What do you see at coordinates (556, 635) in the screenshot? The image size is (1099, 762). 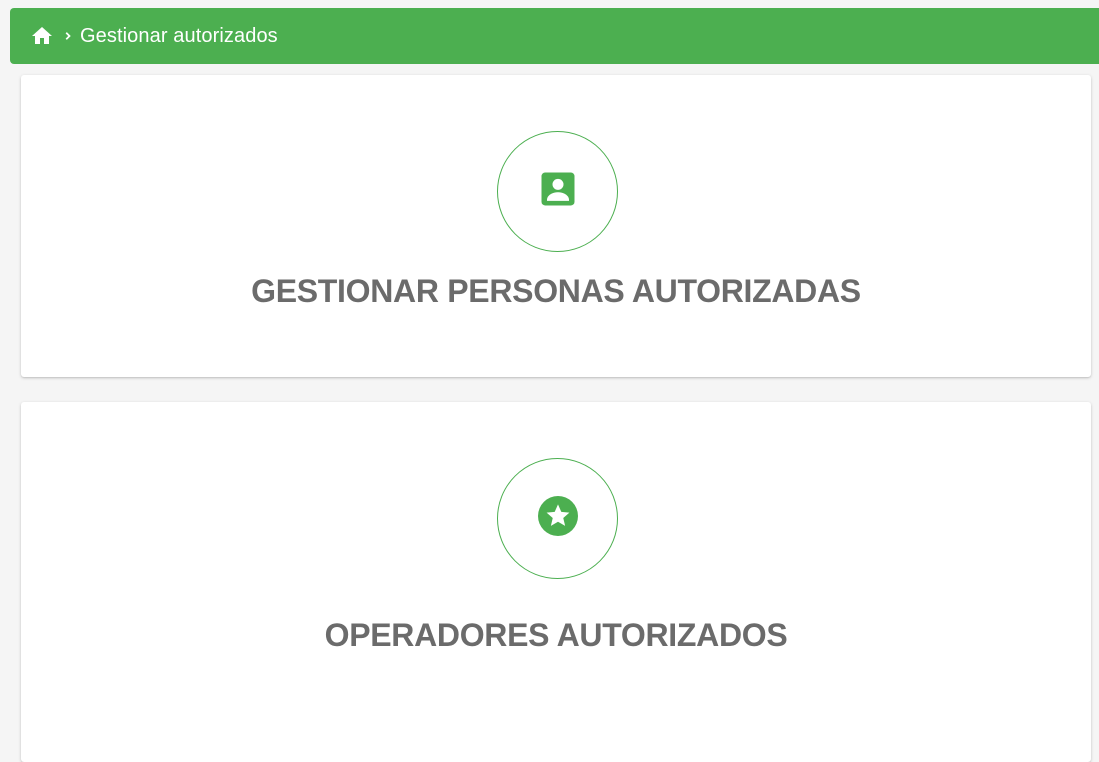 I see `card-title: OPERADORES AUTORIZADOS` at bounding box center [556, 635].